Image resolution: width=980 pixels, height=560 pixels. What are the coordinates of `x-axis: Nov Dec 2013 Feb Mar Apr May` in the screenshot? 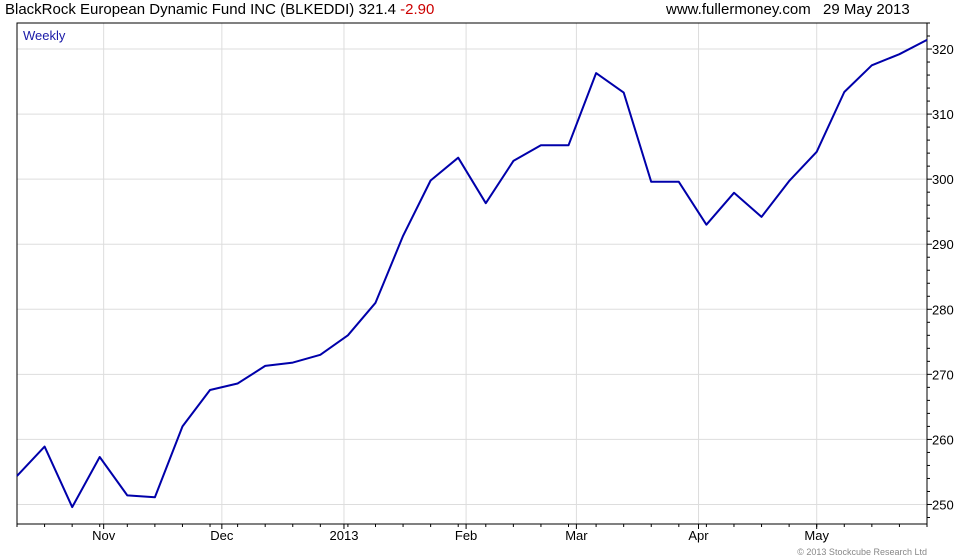 It's located at (472, 533).